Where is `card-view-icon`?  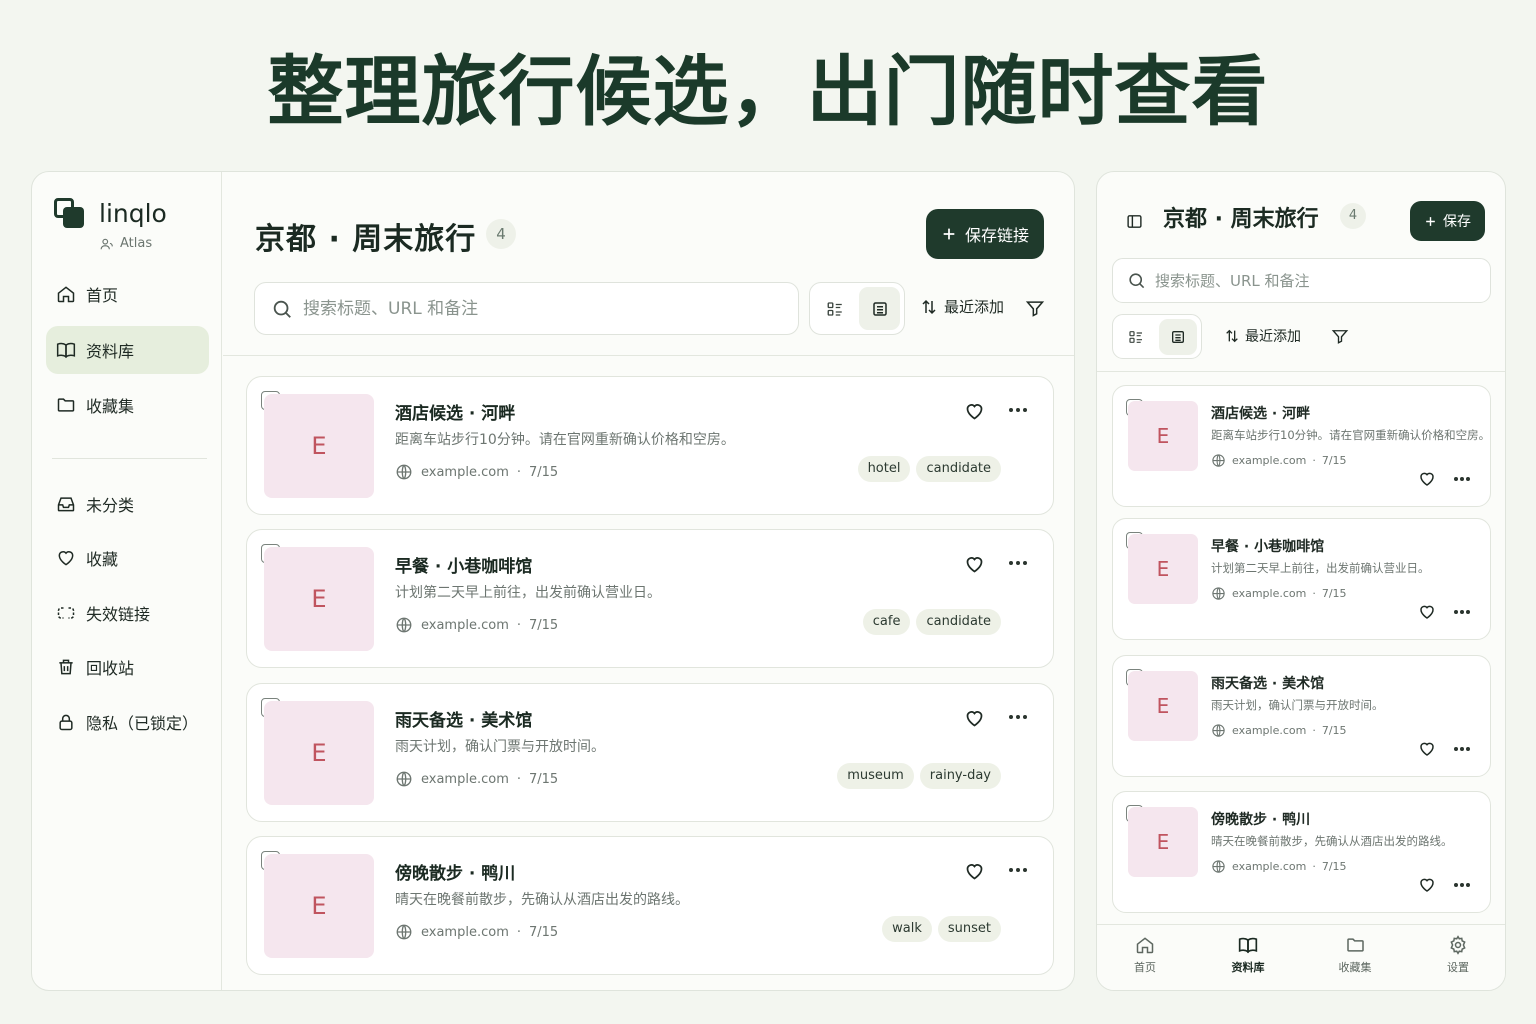 card-view-icon is located at coordinates (879, 308).